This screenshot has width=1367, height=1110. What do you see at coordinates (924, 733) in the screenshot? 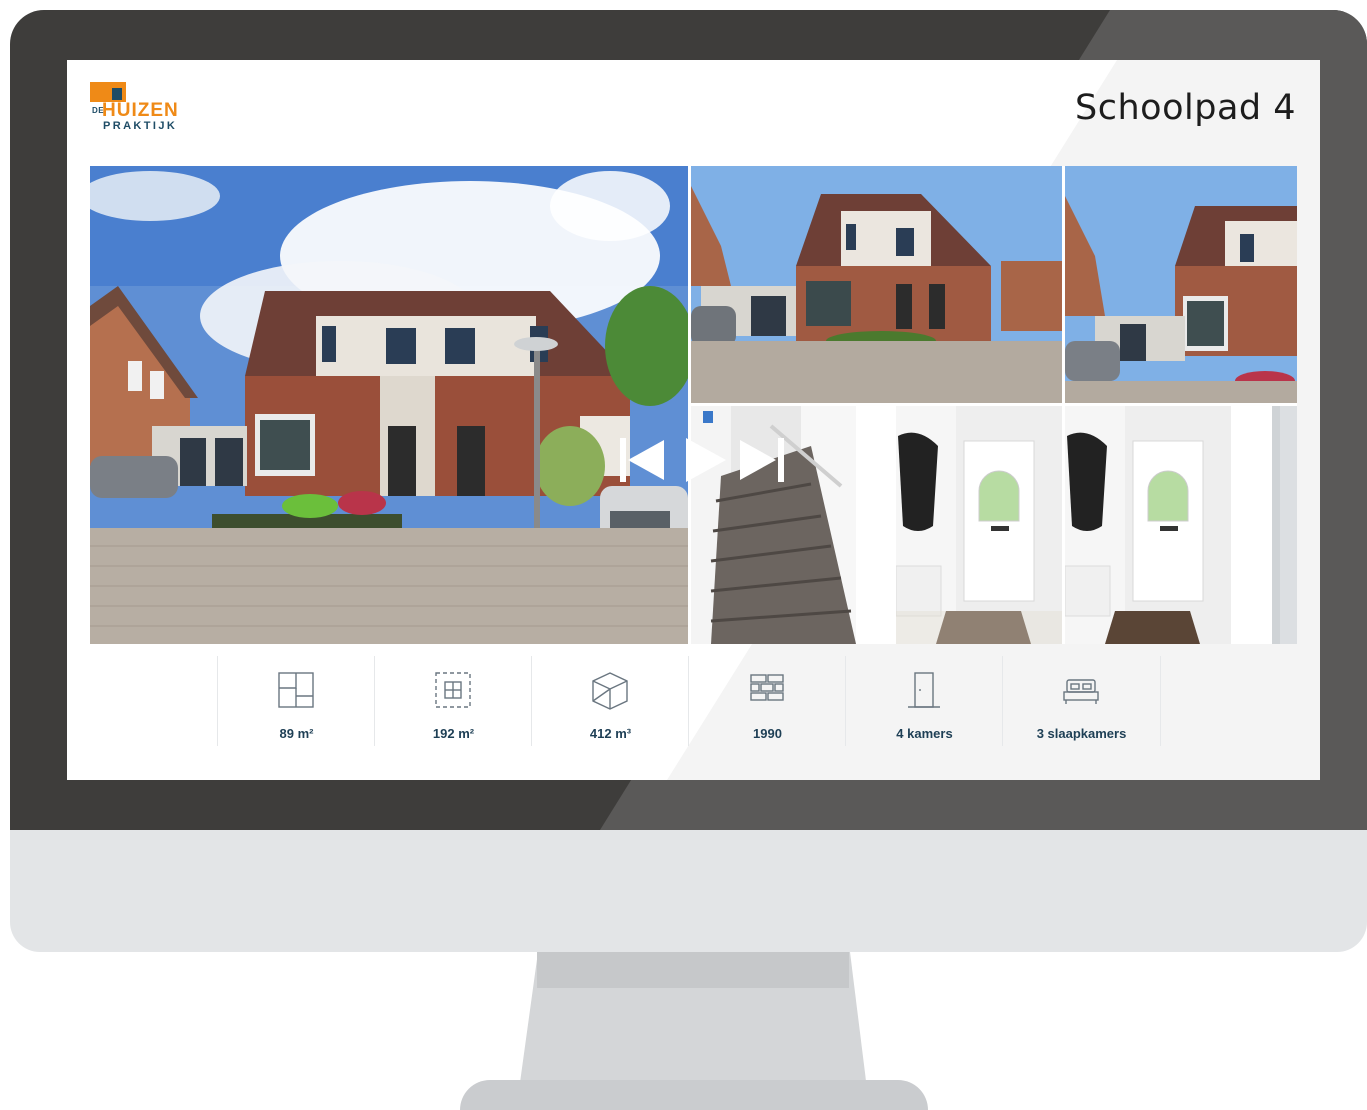
I see `stat-label: 4 kamers` at bounding box center [924, 733].